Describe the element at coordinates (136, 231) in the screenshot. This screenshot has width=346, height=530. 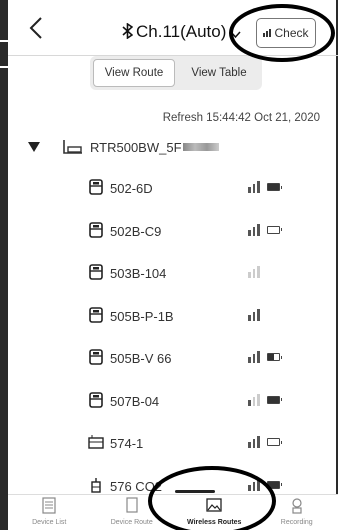
I see `device-name: 502B-C9` at that location.